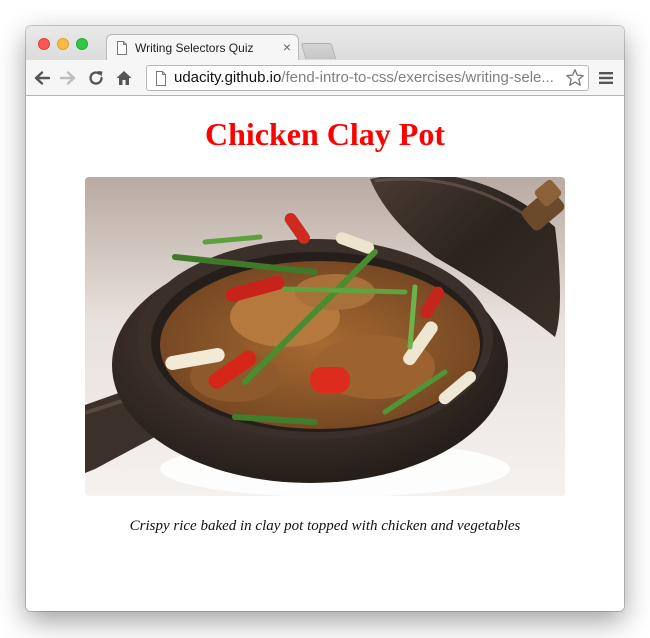  I want to click on home-icon, so click(124, 78).